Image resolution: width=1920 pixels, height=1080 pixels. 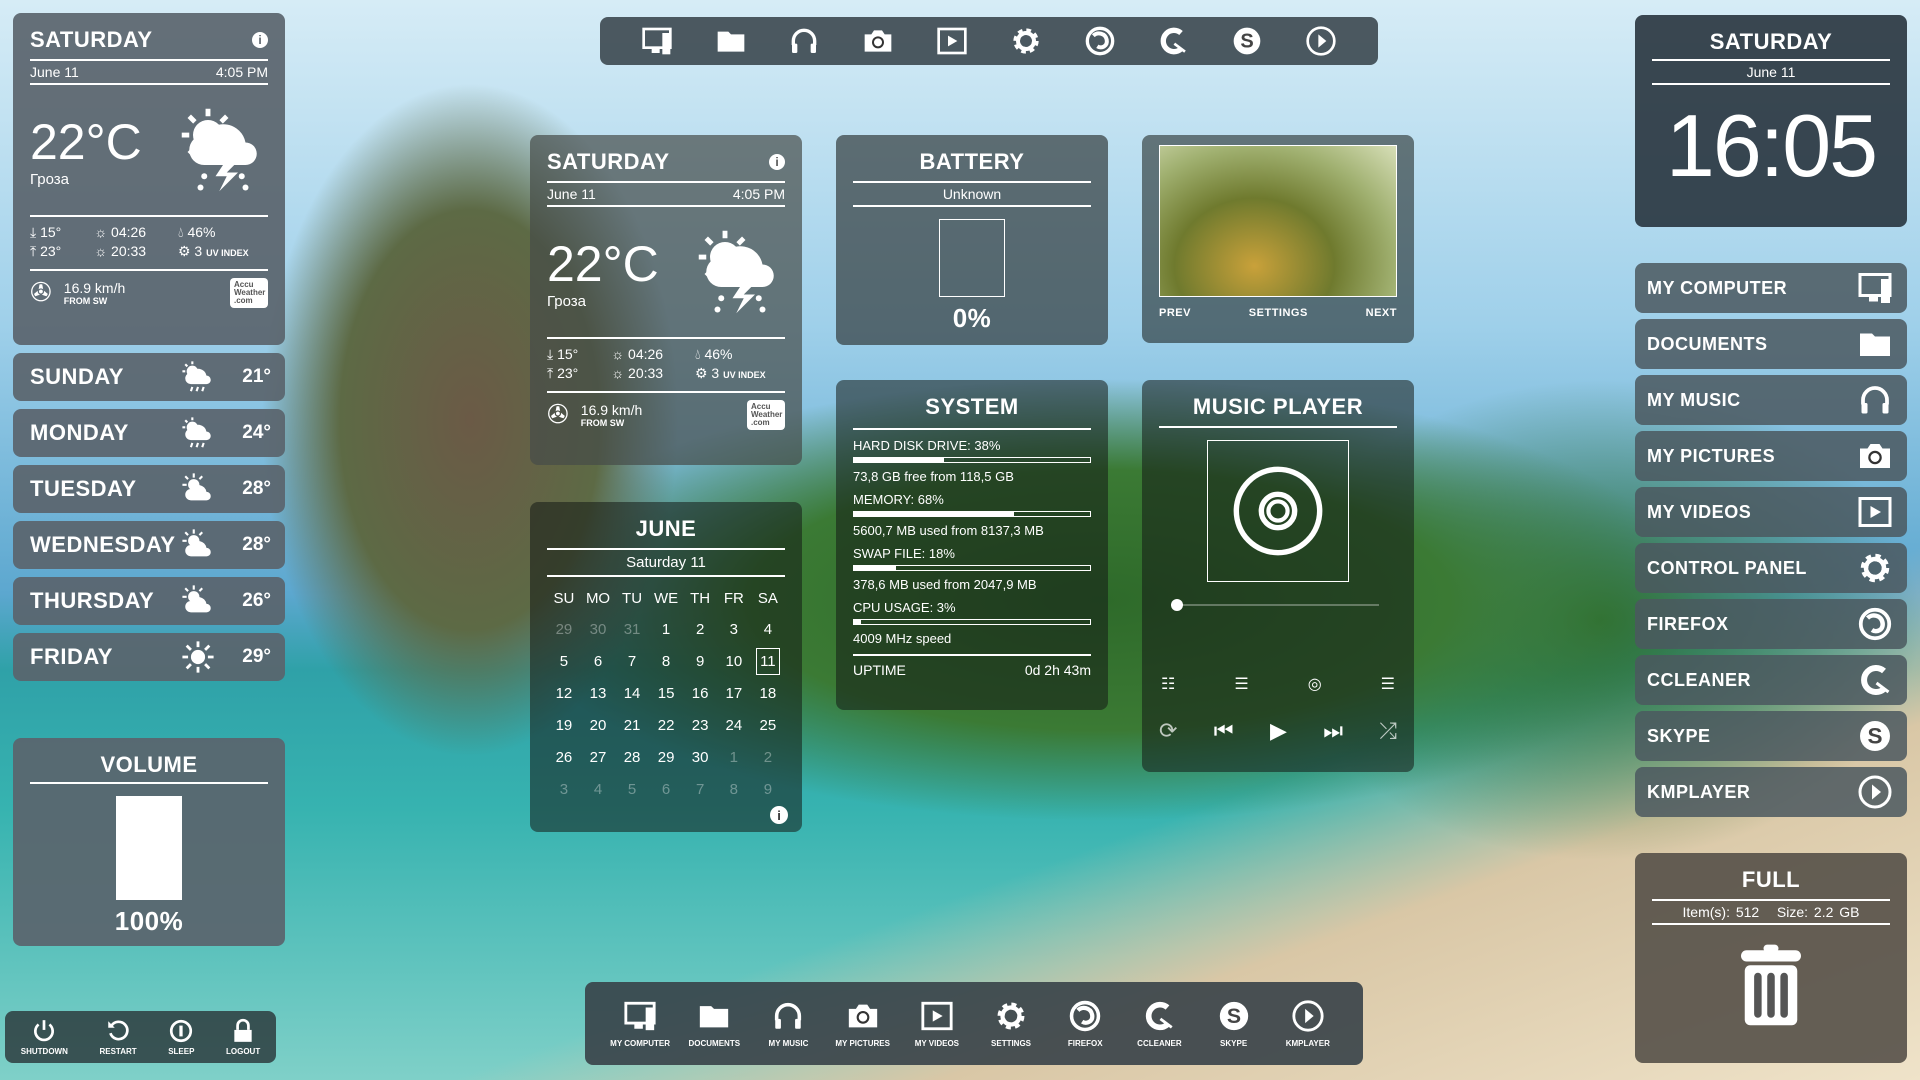 I want to click on dock-item: CCLEANER, so click(x=1159, y=1023).